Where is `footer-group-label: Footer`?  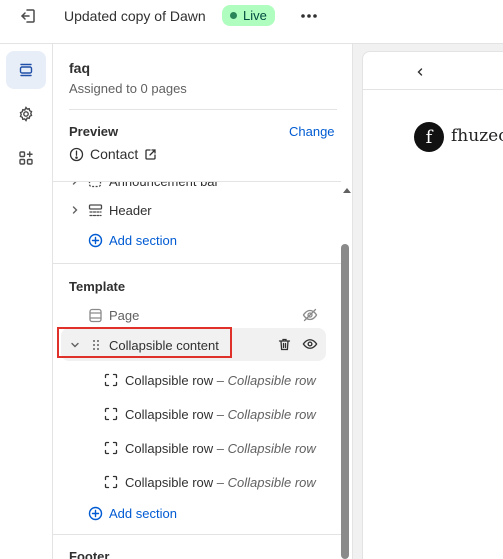
footer-group-label: Footer is located at coordinates (89, 554).